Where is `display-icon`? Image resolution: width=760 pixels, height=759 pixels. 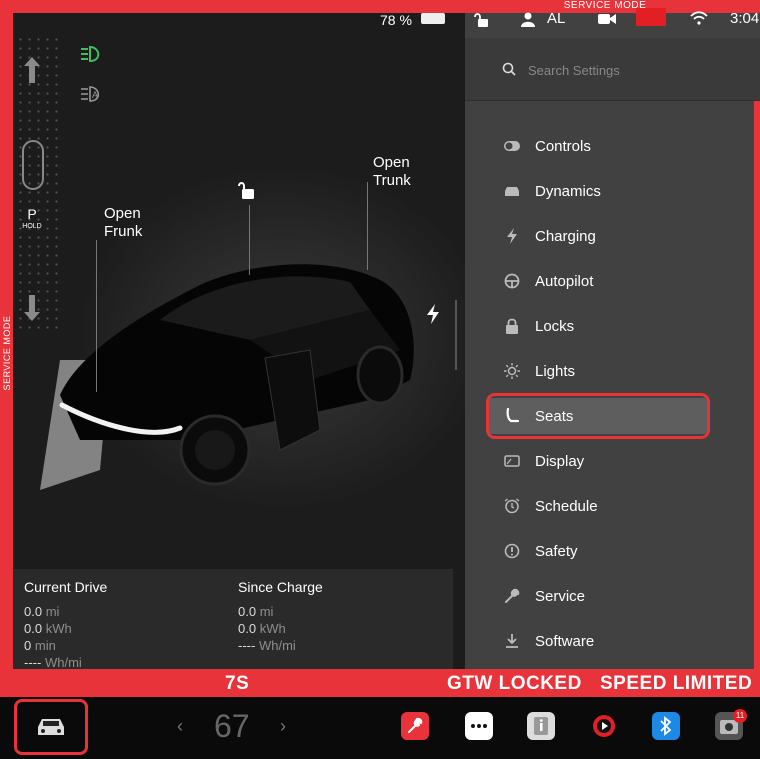
display-icon is located at coordinates (512, 461).